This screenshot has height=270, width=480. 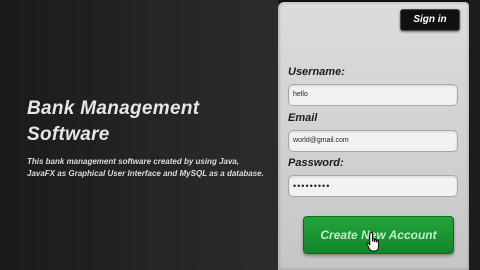 What do you see at coordinates (430, 20) in the screenshot?
I see `signin-button: Sign in` at bounding box center [430, 20].